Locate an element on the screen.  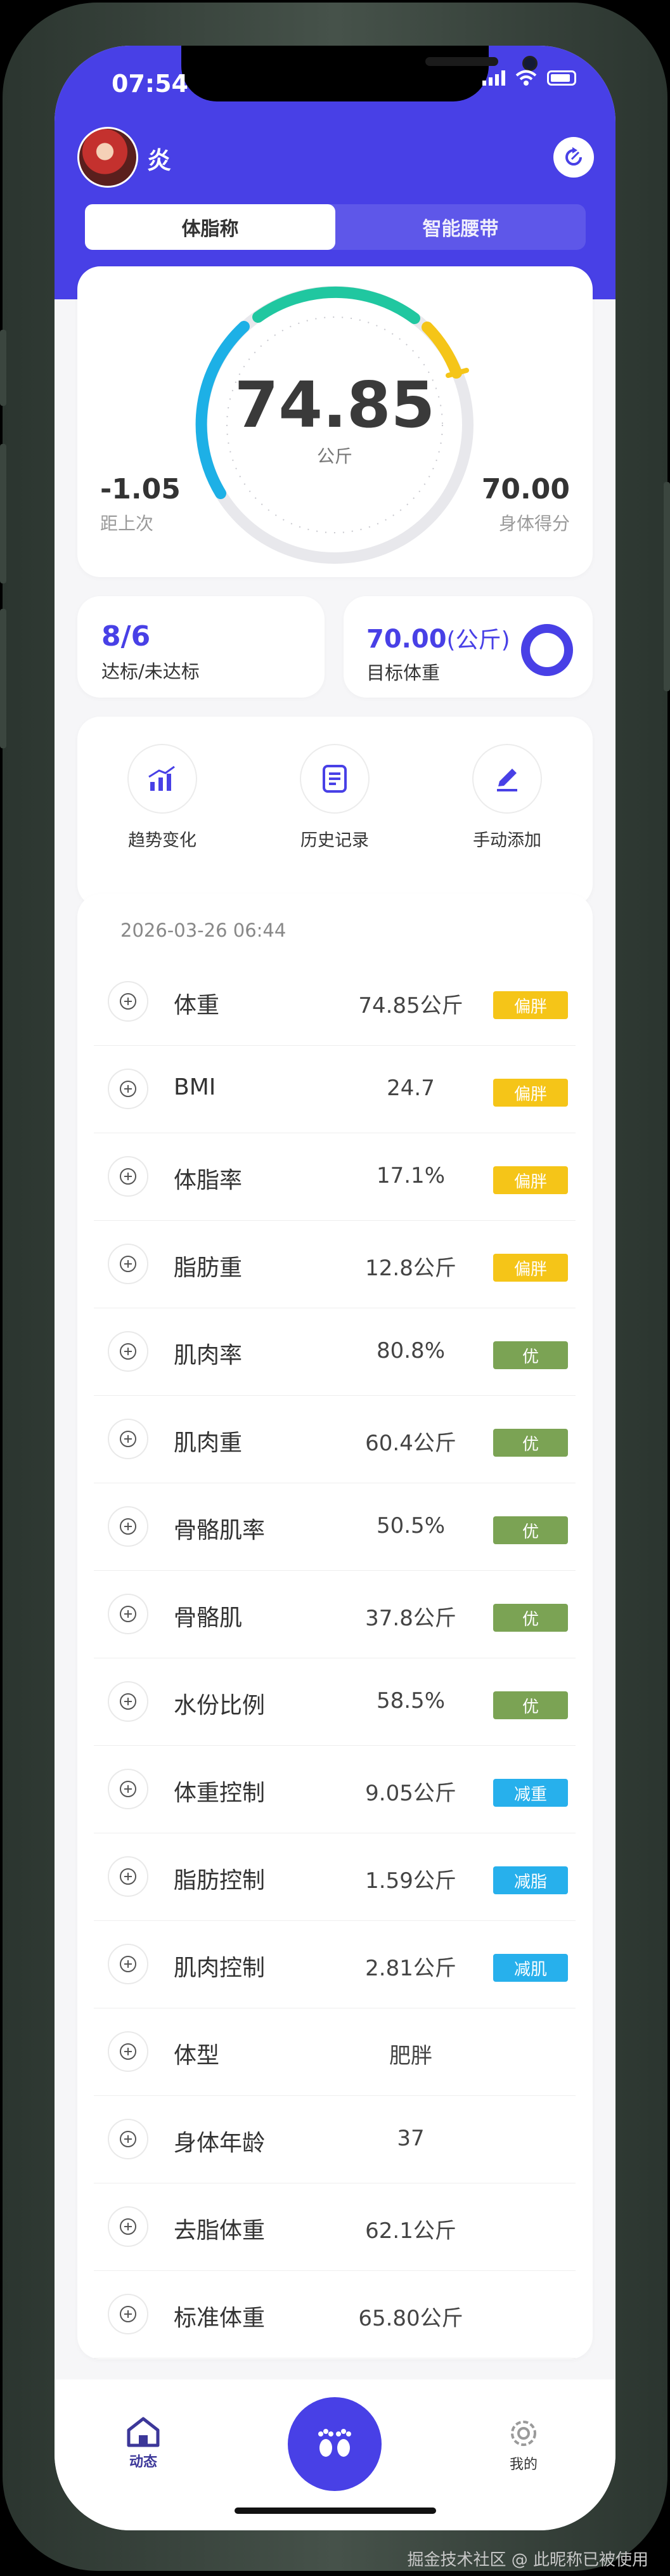
history-label: 历史记录 is located at coordinates (334, 840).